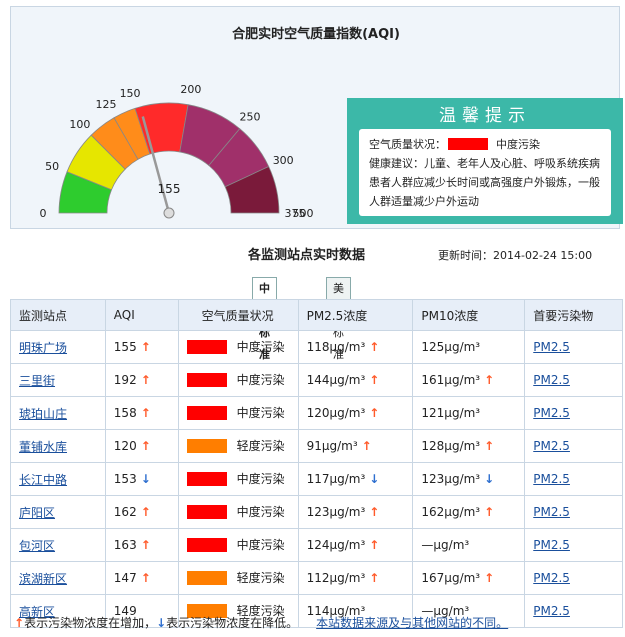 This screenshot has width=625, height=637. Describe the element at coordinates (355, 347) in the screenshot. I see `pm25-cell: 118μg/m³ ↑` at that location.